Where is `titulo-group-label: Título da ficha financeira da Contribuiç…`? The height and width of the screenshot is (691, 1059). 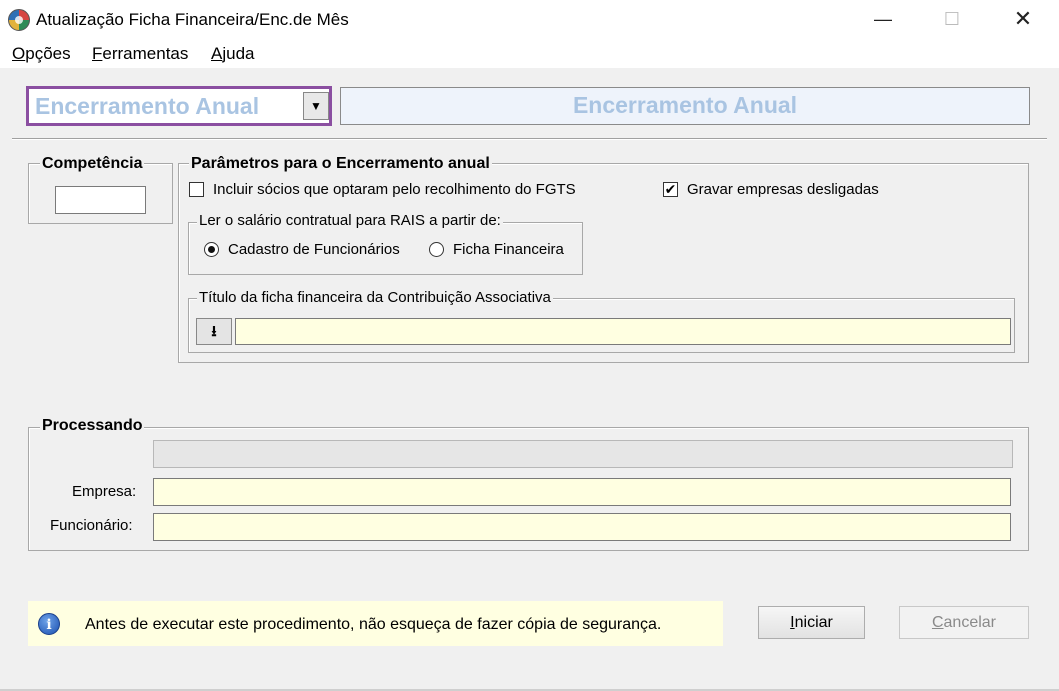
titulo-group-label: Título da ficha financeira da Contribuiç… is located at coordinates (375, 297).